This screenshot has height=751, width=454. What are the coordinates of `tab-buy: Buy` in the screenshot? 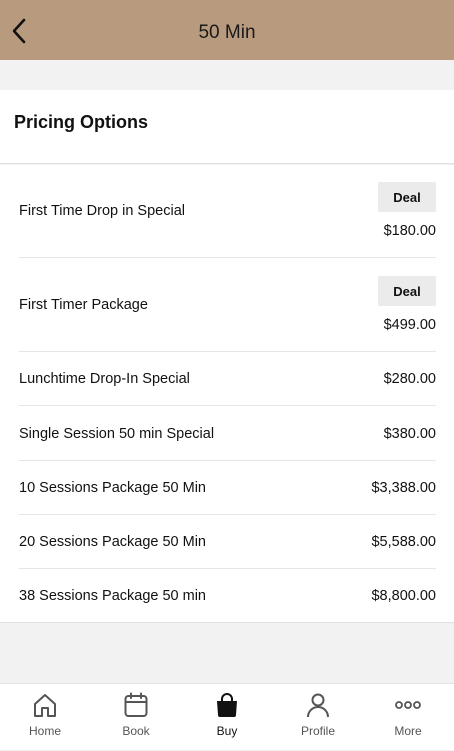 It's located at (227, 717).